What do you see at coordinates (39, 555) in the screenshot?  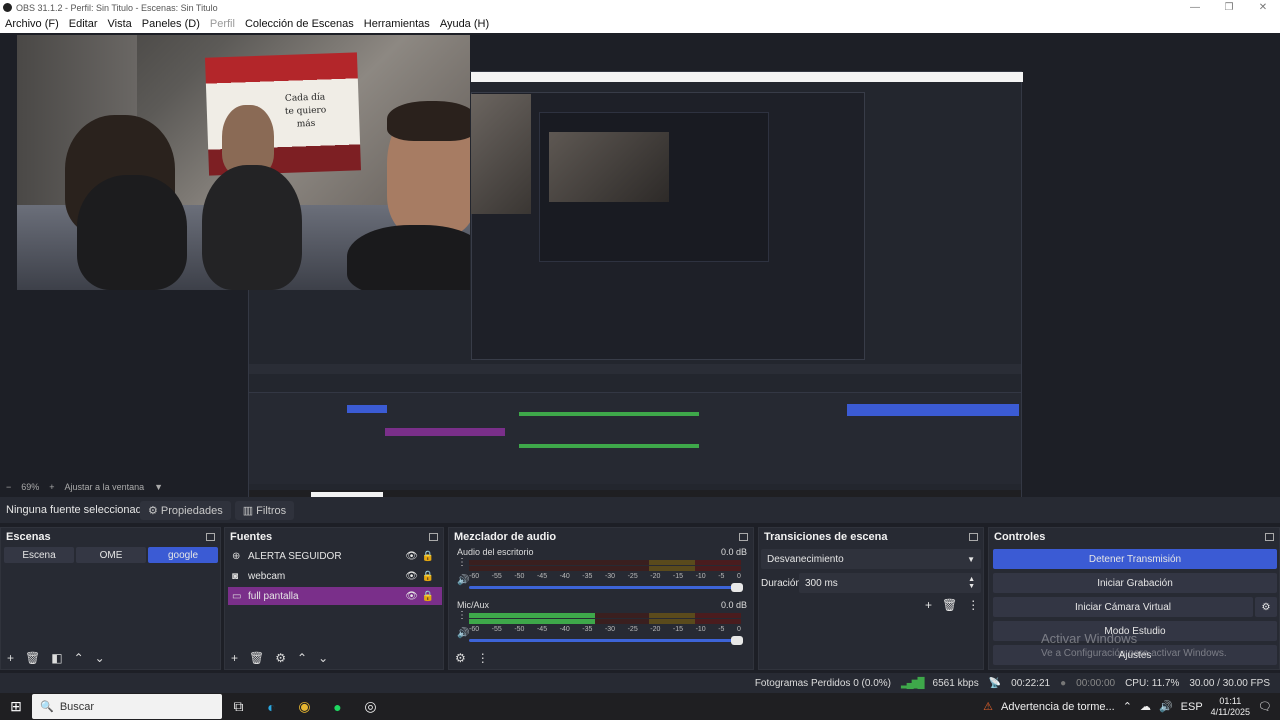 I see `scene-escena: Escena` at bounding box center [39, 555].